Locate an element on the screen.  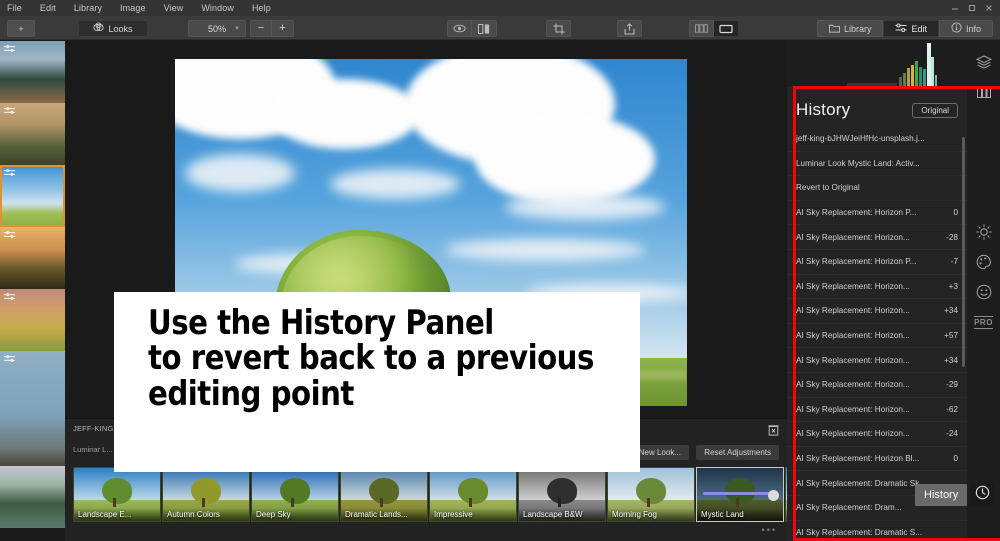
sun-essentials-icon is located at coordinates (983, 232).